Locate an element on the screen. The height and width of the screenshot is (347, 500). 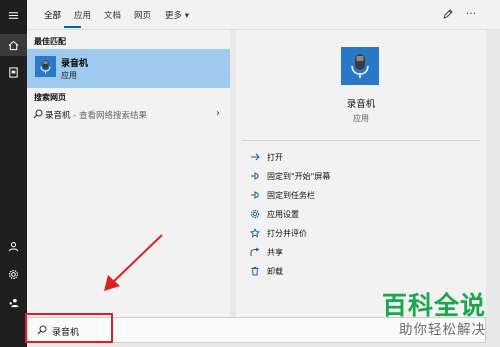
start-sidebar is located at coordinates (13, 173).